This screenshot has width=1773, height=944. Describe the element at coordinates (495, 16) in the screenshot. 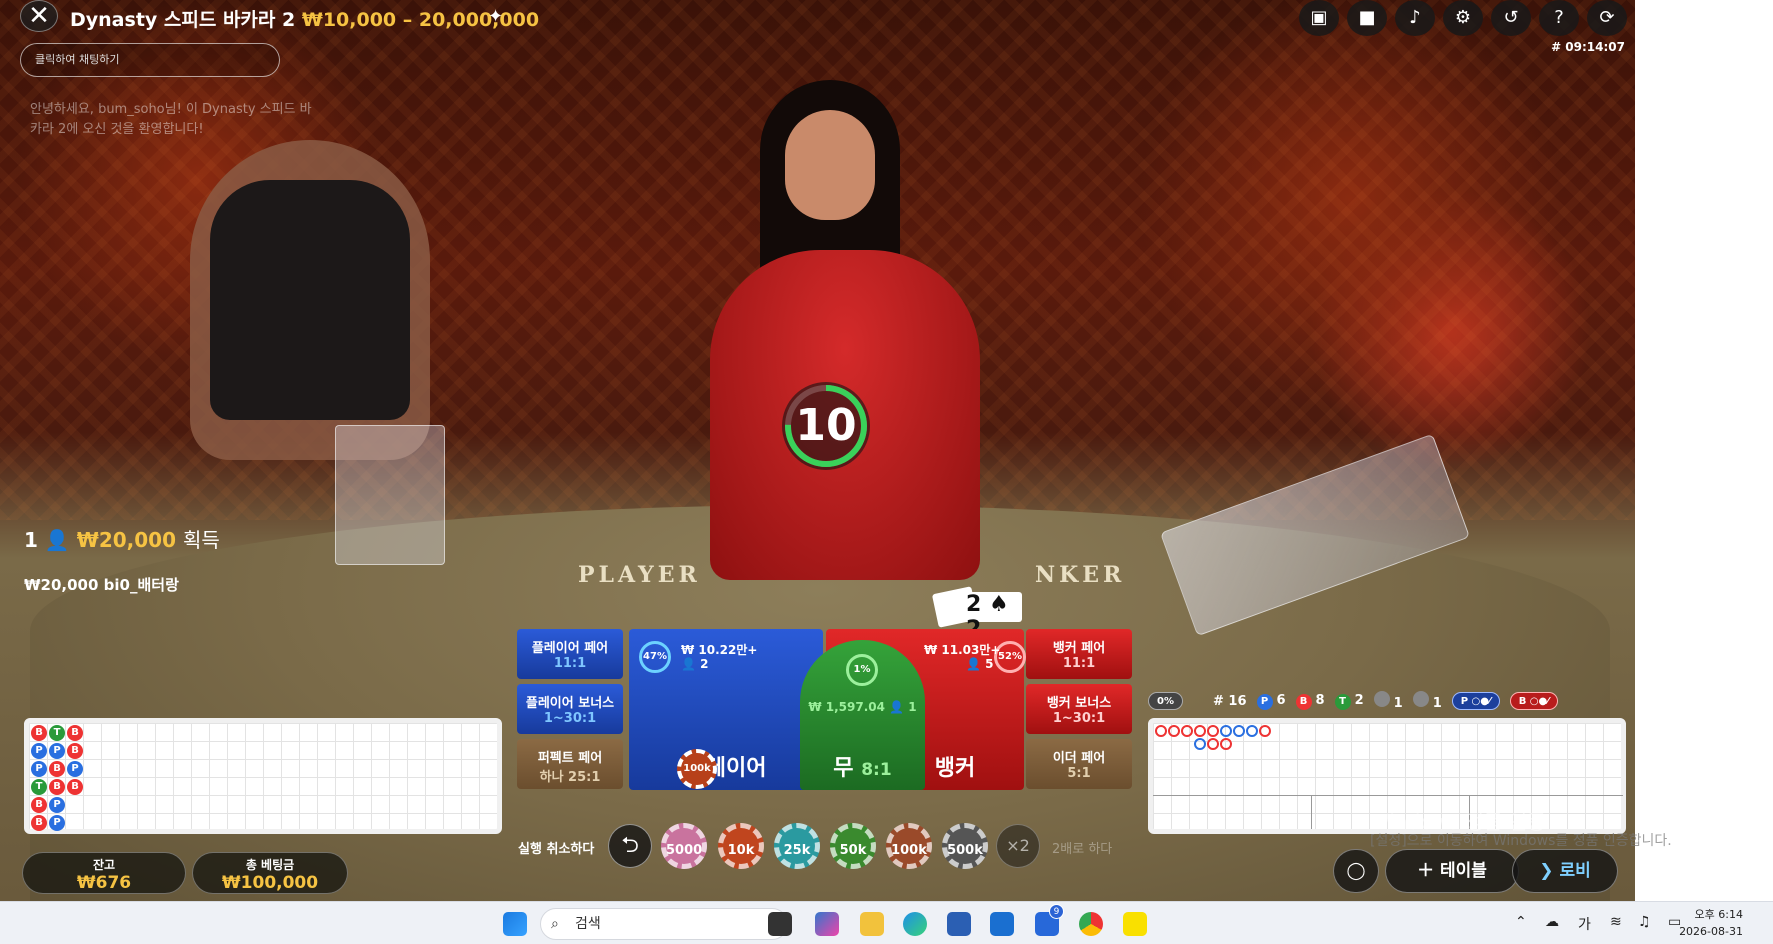

I see `pin-icon: ✦` at that location.